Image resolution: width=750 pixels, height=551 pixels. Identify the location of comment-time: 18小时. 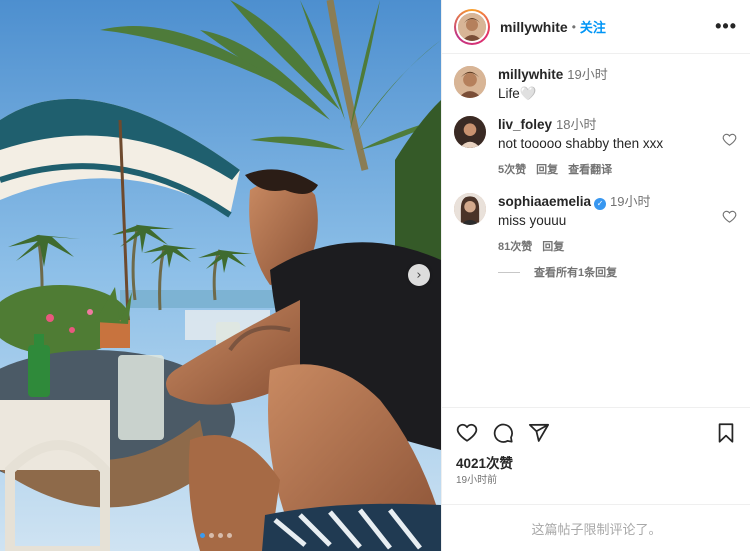
(576, 124).